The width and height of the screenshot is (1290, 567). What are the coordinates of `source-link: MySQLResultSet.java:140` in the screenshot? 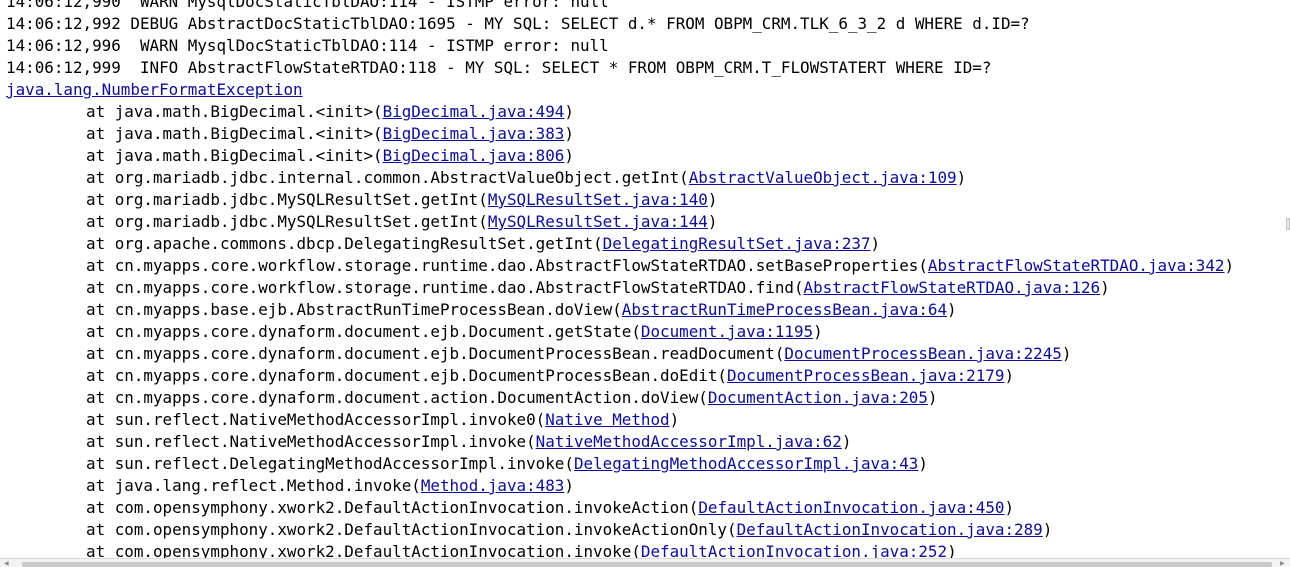 It's located at (598, 199).